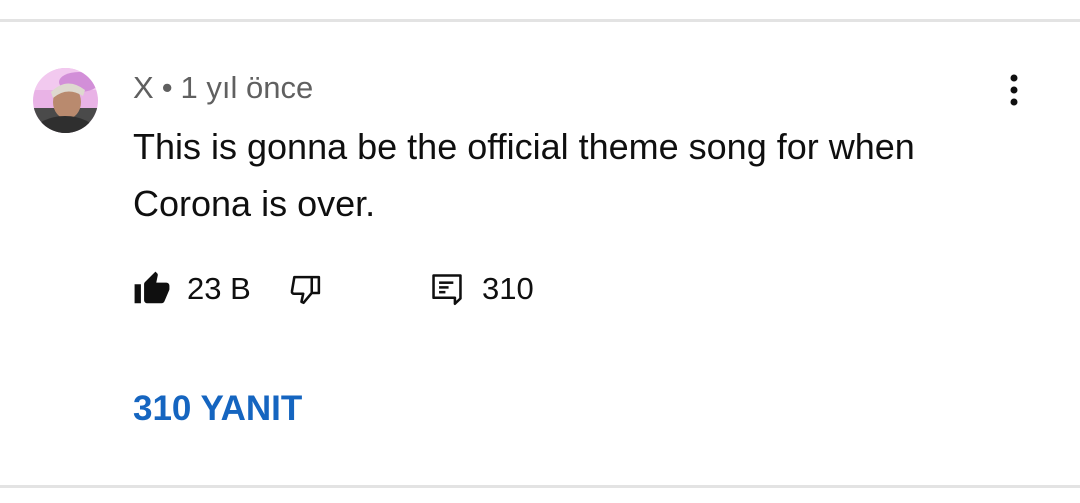 This screenshot has height=503, width=1080. Describe the element at coordinates (540, 486) in the screenshot. I see `bottom-divider` at that location.